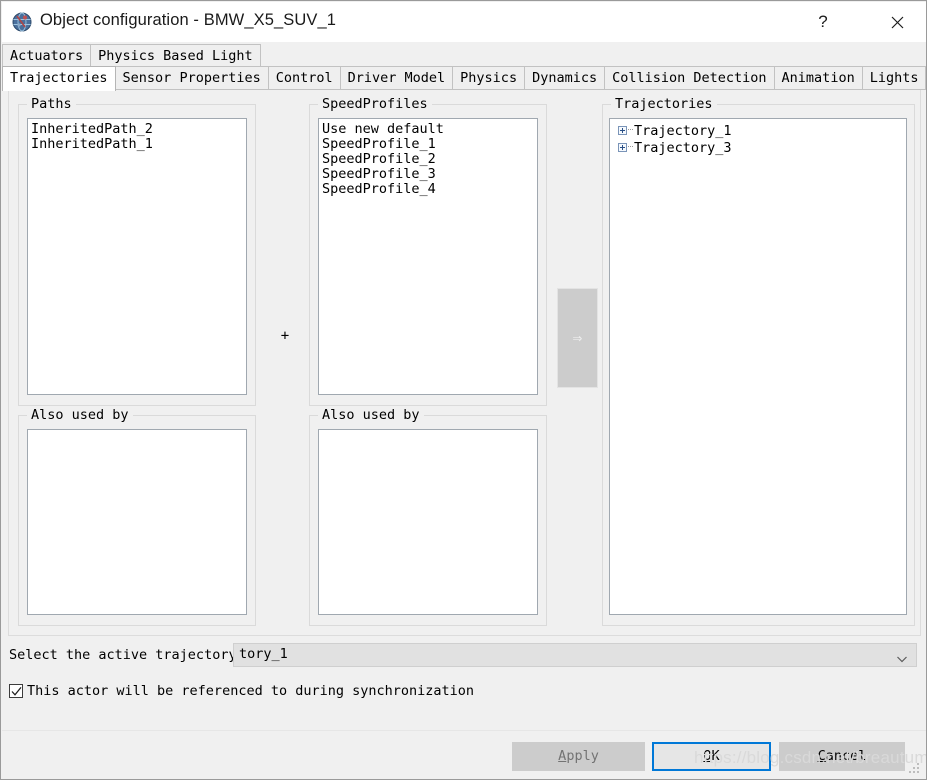 This screenshot has width=927, height=780. What do you see at coordinates (575, 655) in the screenshot?
I see `active-trajectory-select: tory_1` at bounding box center [575, 655].